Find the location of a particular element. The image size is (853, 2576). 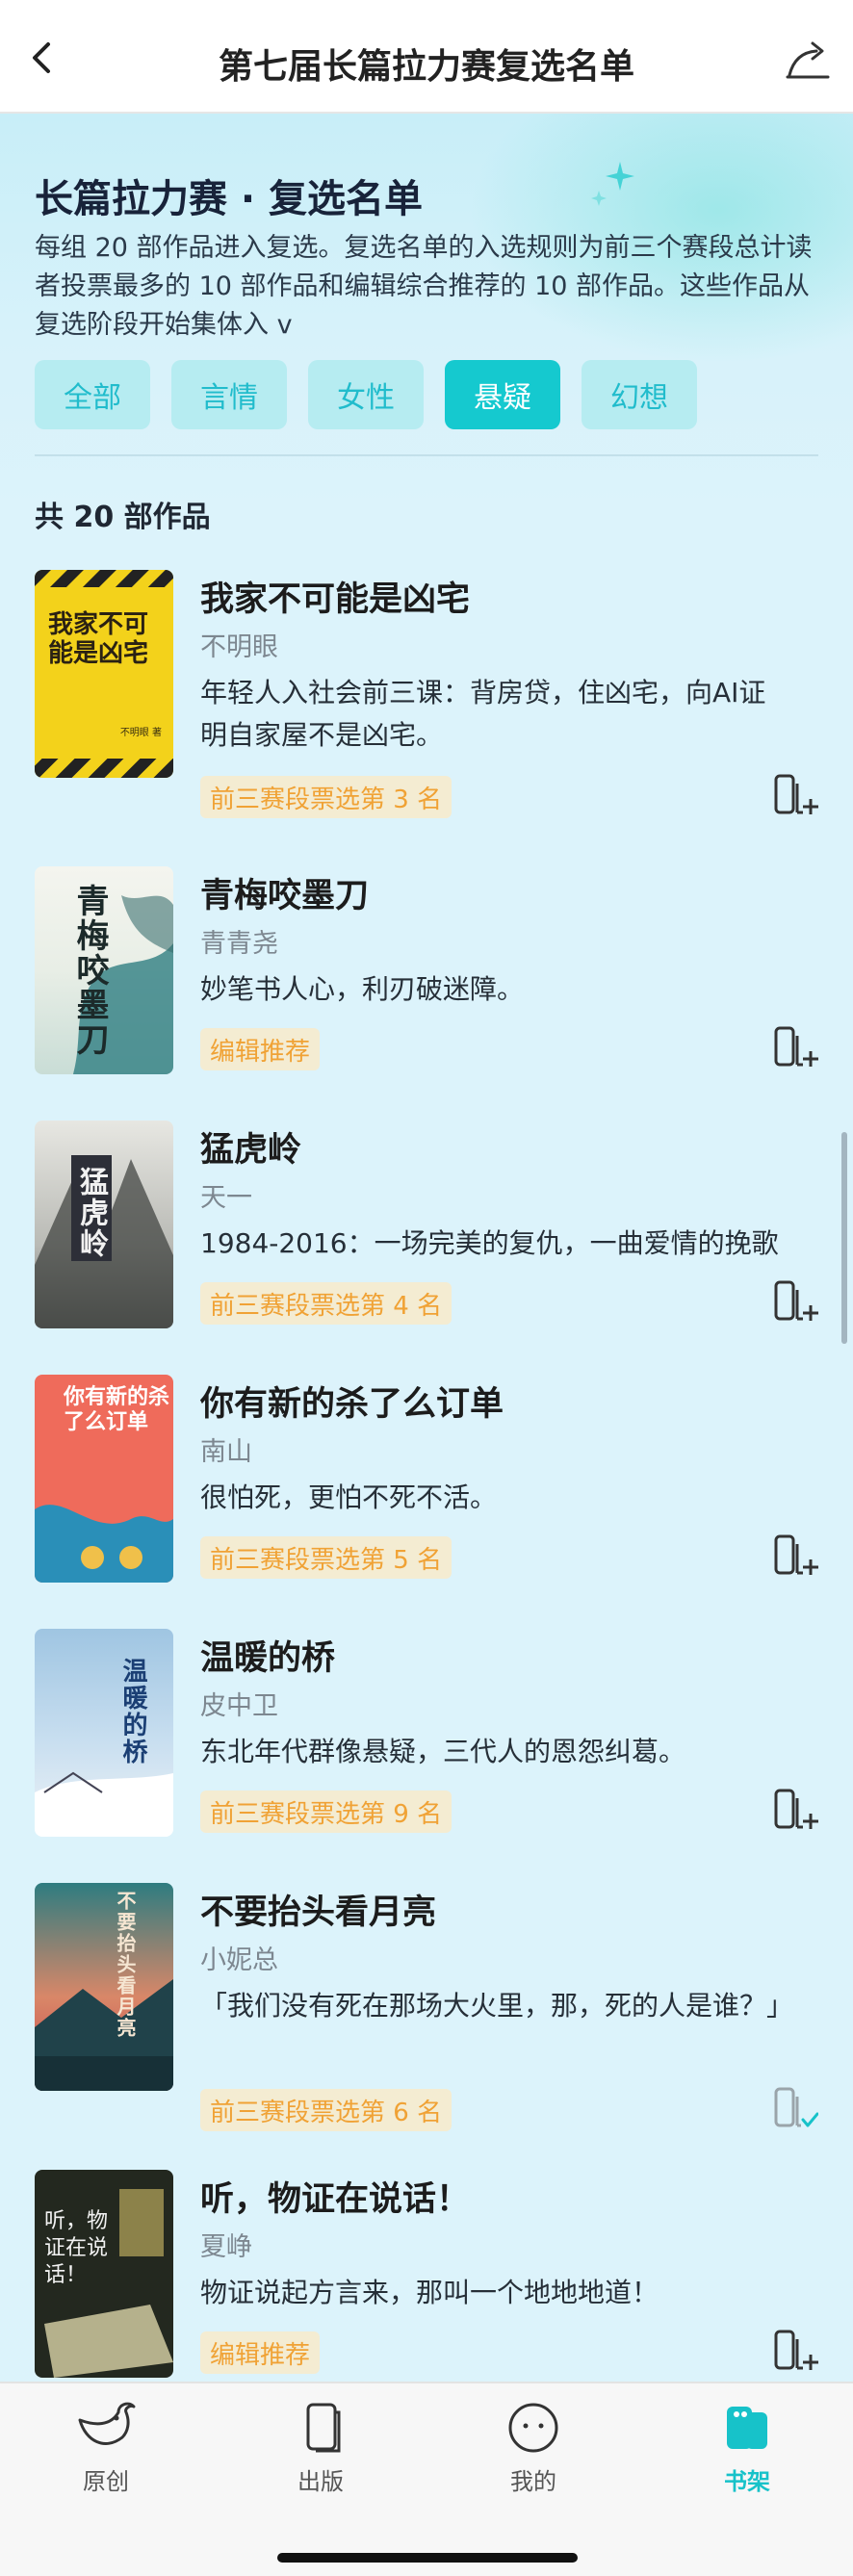

nav-label: 书架 is located at coordinates (747, 2481).